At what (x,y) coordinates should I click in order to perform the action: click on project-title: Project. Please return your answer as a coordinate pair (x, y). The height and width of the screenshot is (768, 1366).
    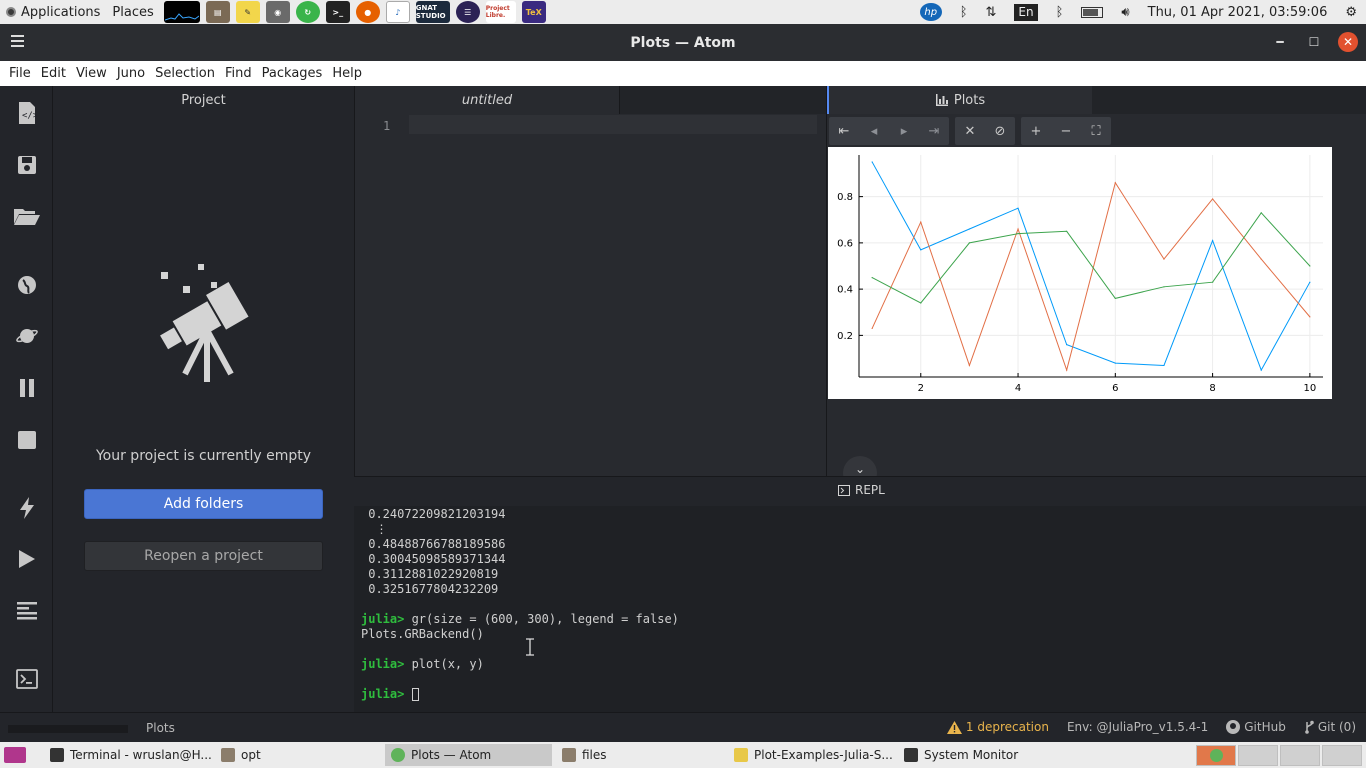
    Looking at the image, I should click on (203, 100).